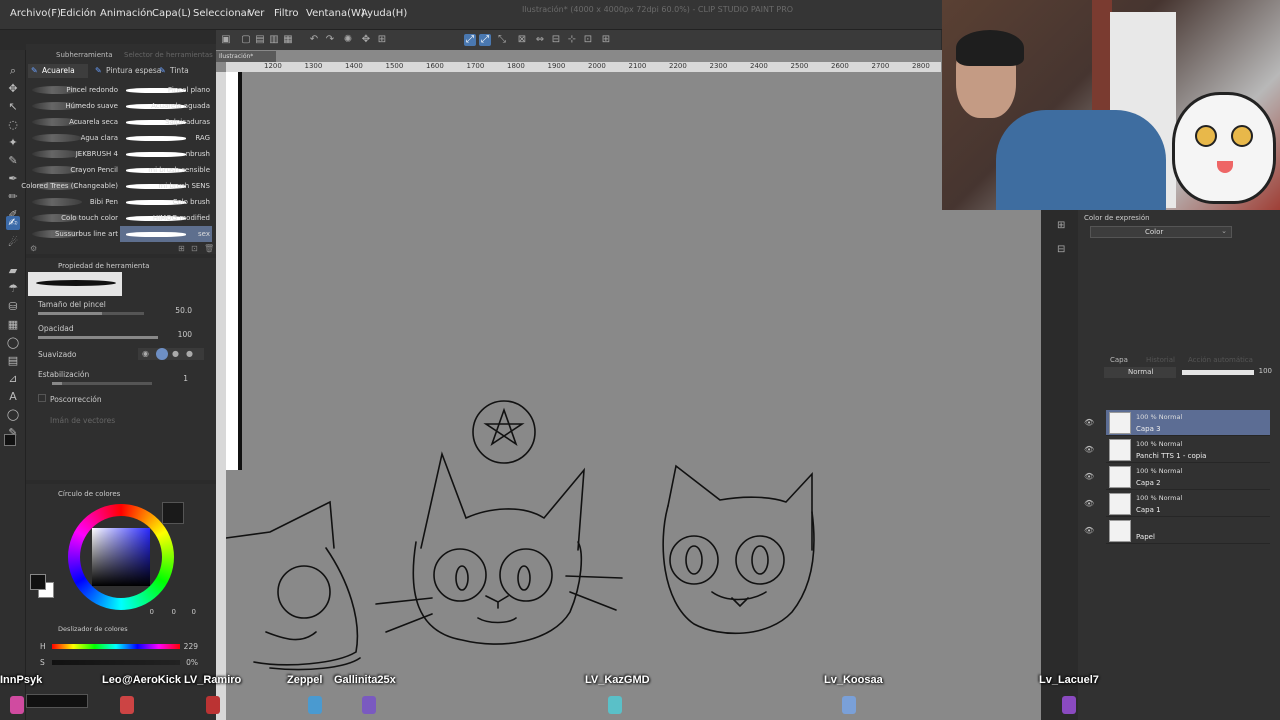  What do you see at coordinates (1264, 371) in the screenshot?
I see `layer-opacity-value: 100` at bounding box center [1264, 371].